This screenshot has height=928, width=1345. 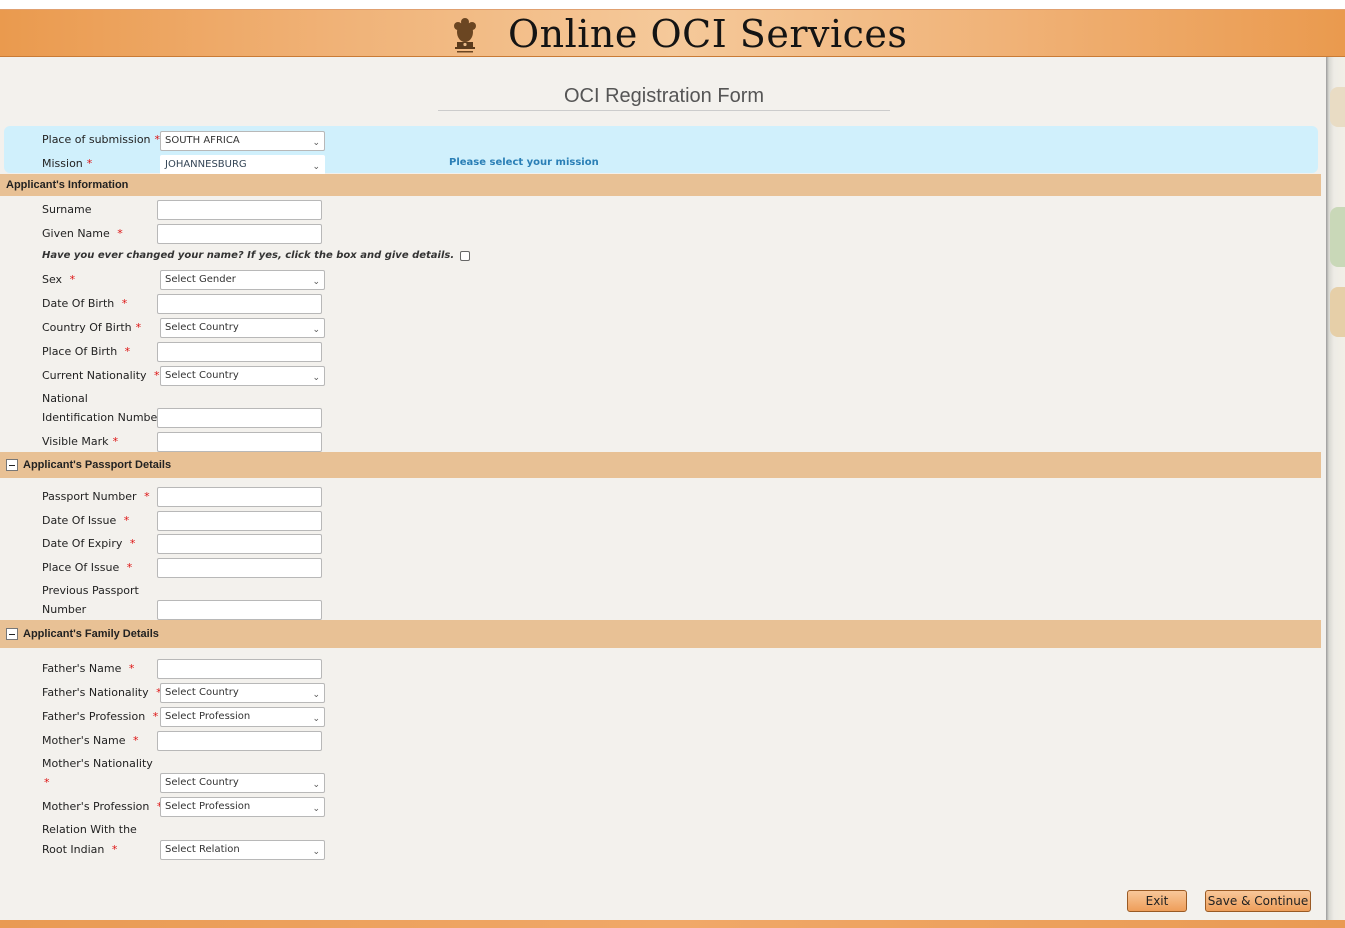 What do you see at coordinates (102, 692) in the screenshot?
I see `father-nationality-label: Father's Nationality *` at bounding box center [102, 692].